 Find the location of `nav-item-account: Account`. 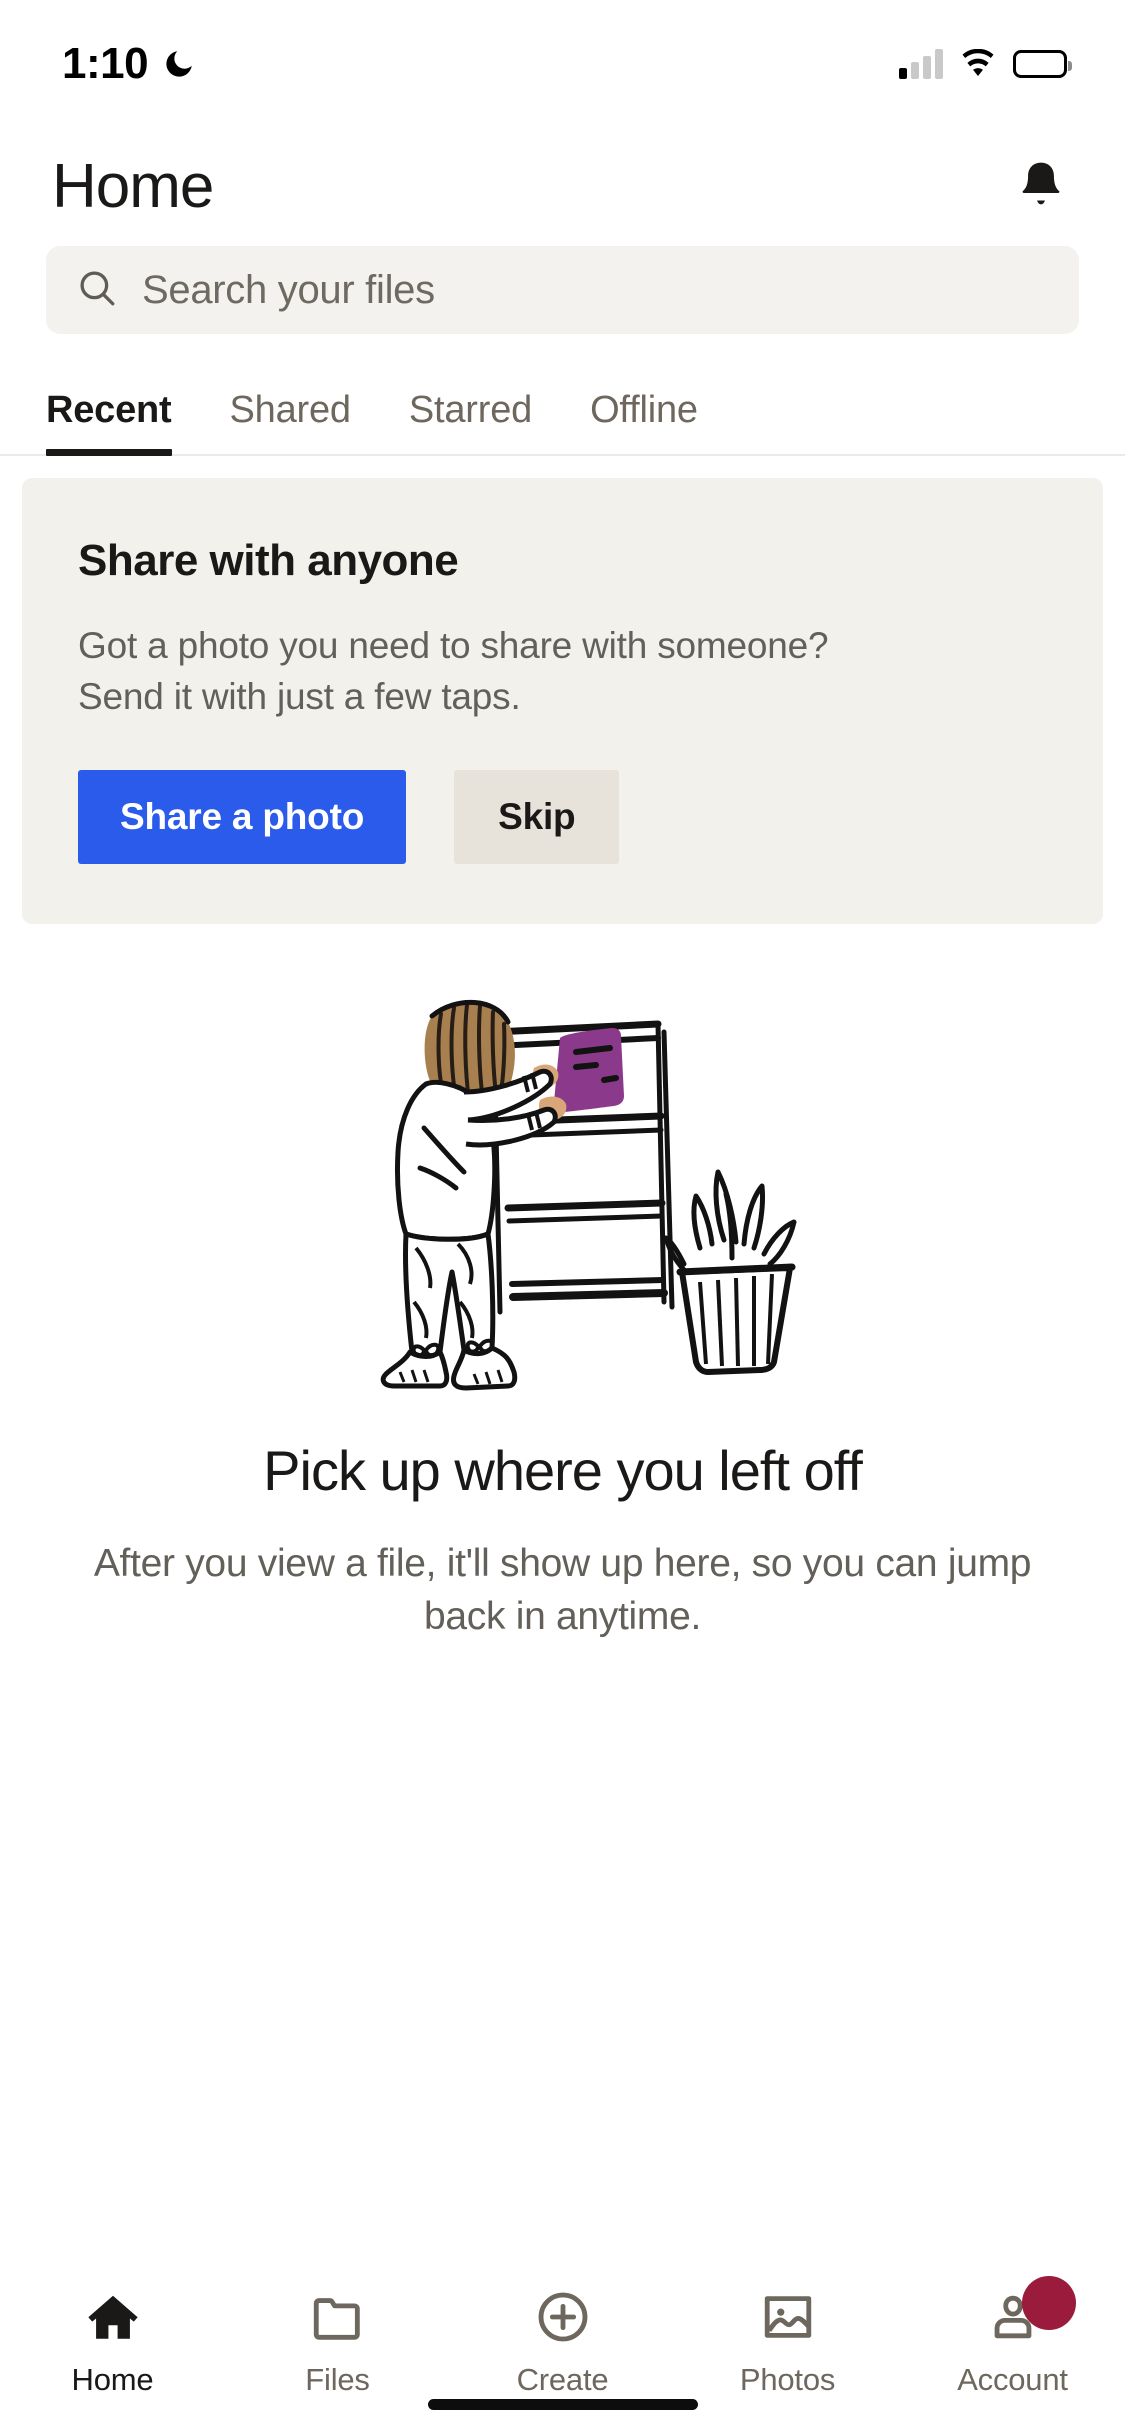

nav-item-account: Account is located at coordinates (1012, 2337).